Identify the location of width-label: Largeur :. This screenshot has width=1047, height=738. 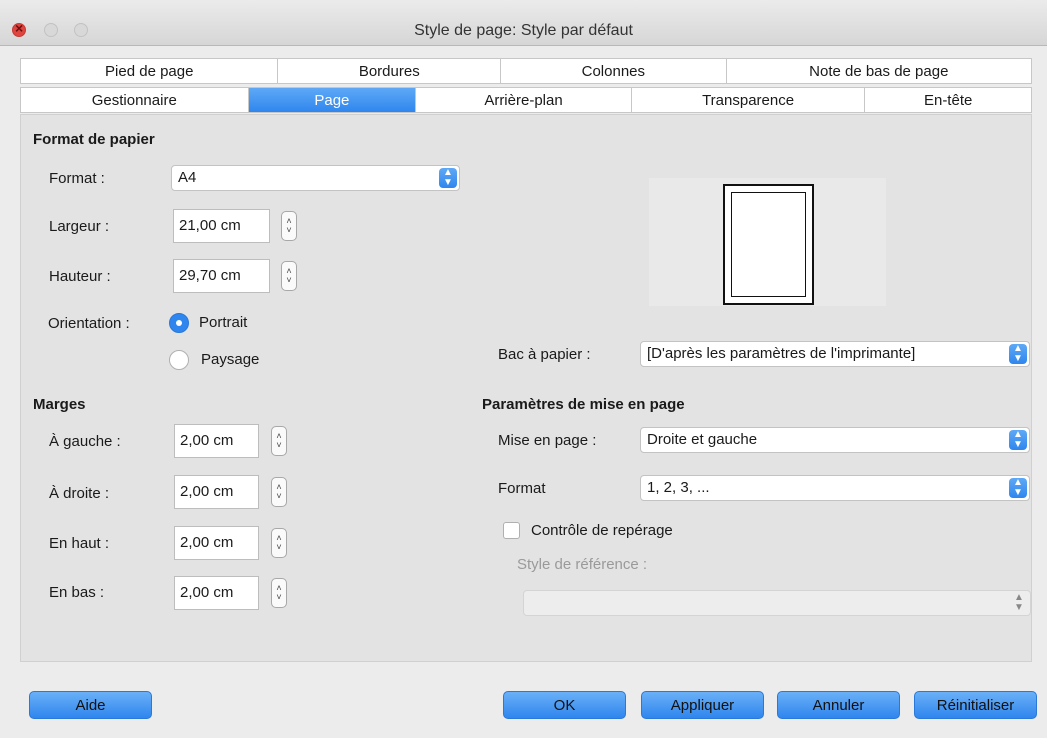
(79, 226).